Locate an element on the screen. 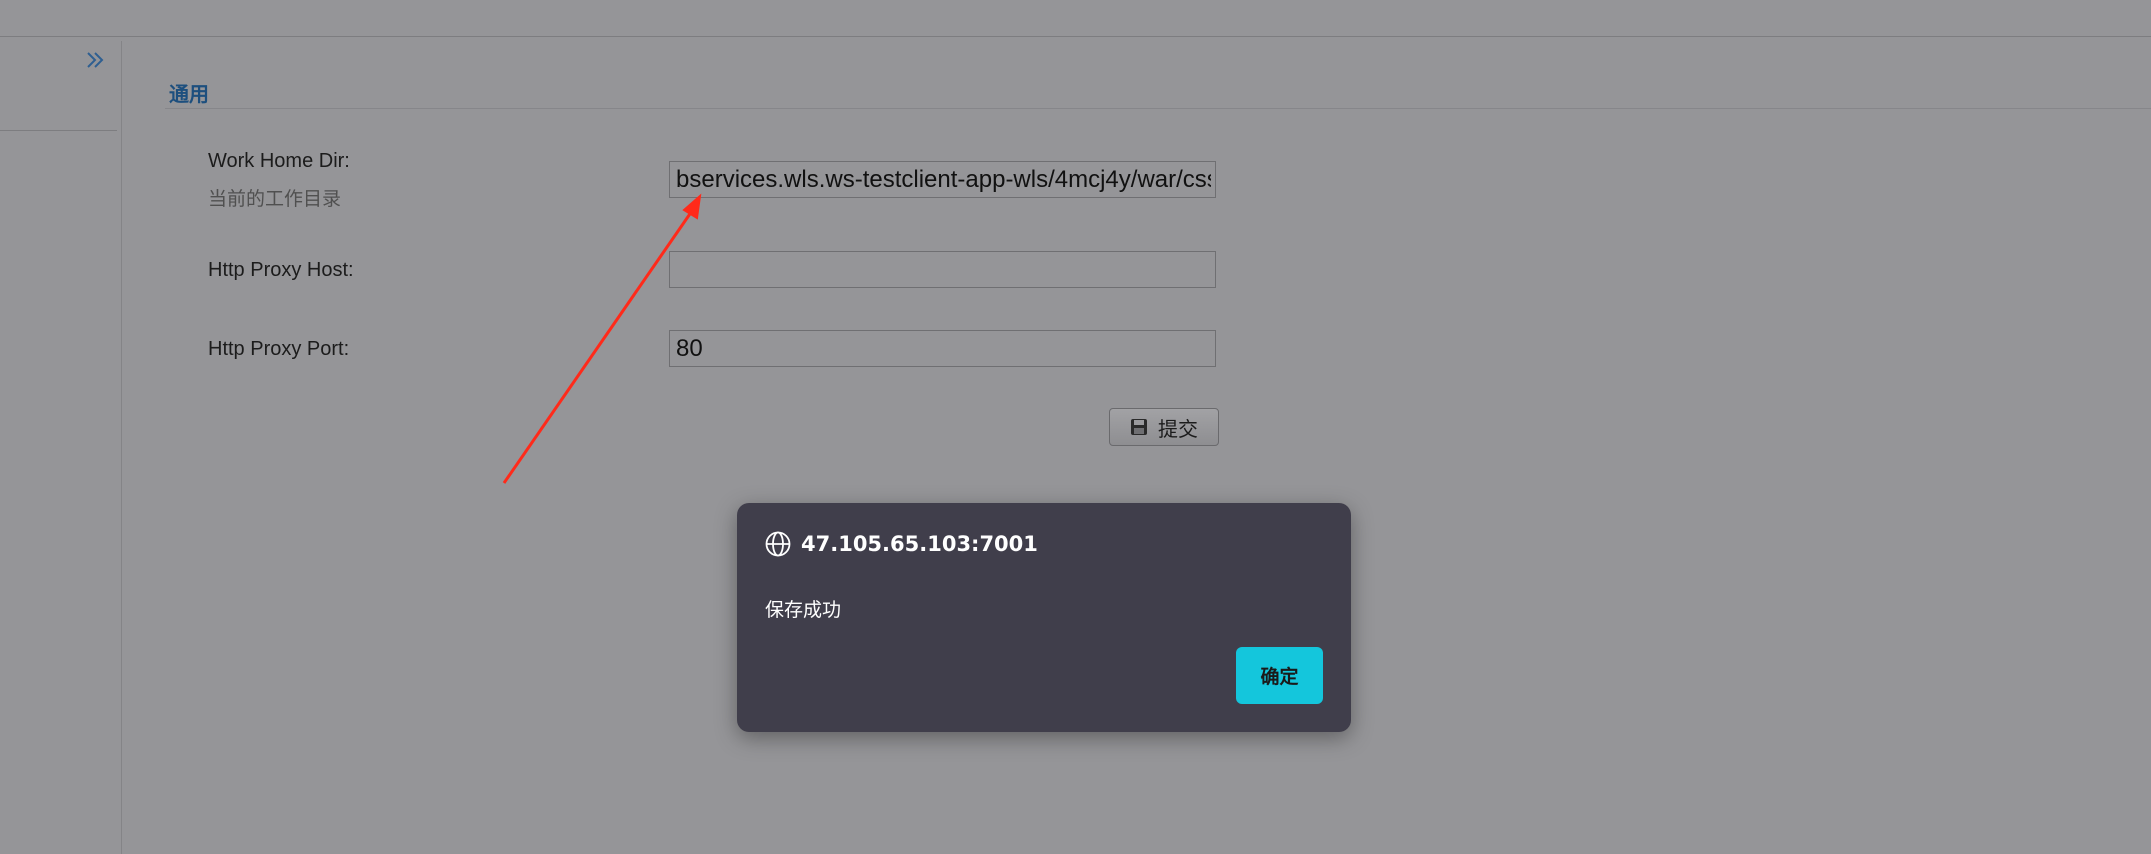  dialog-message: 保存成功 is located at coordinates (803, 610).